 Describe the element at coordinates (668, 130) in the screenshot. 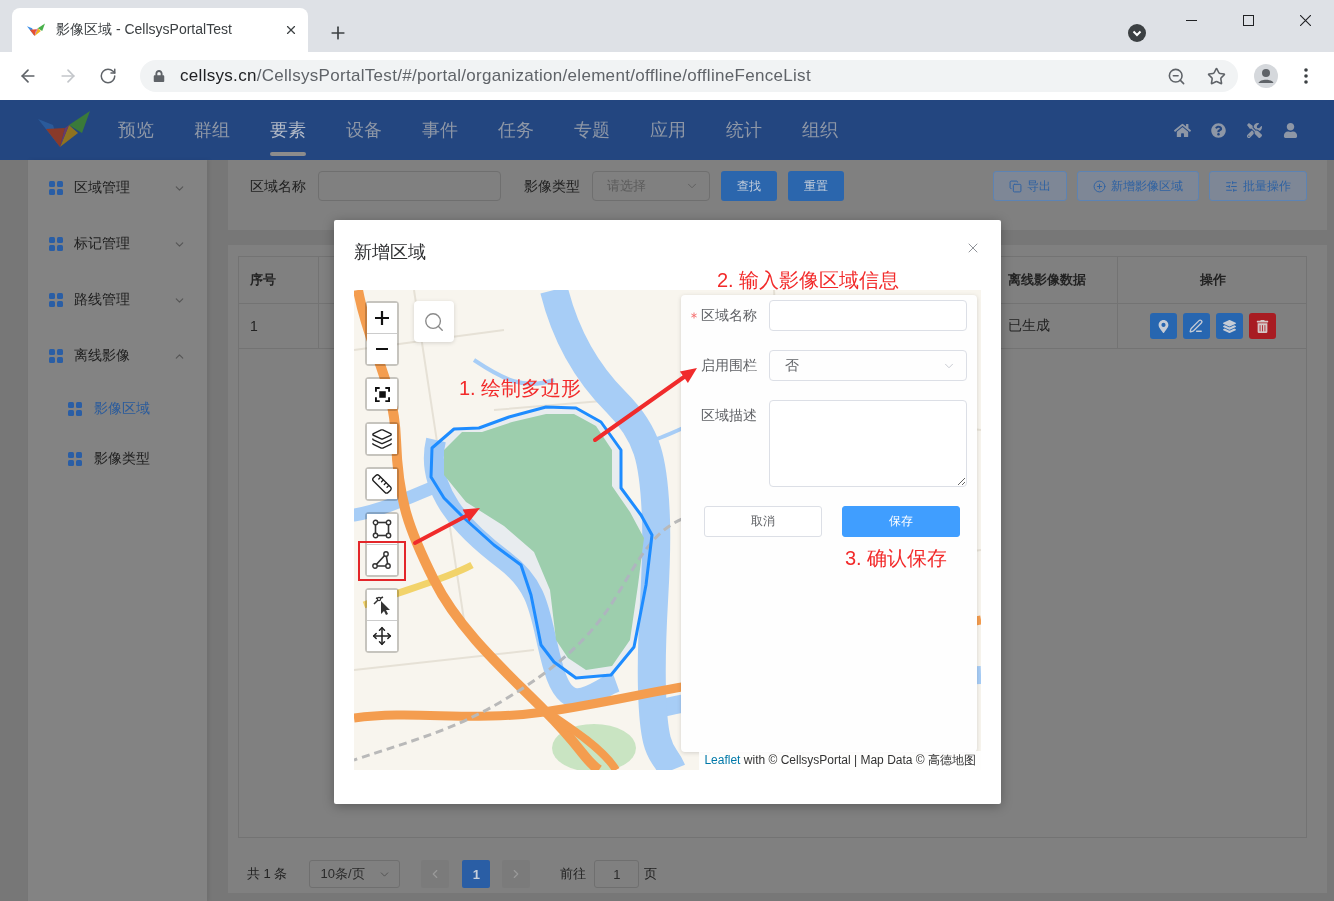

I see `nav-tab: 应用` at that location.